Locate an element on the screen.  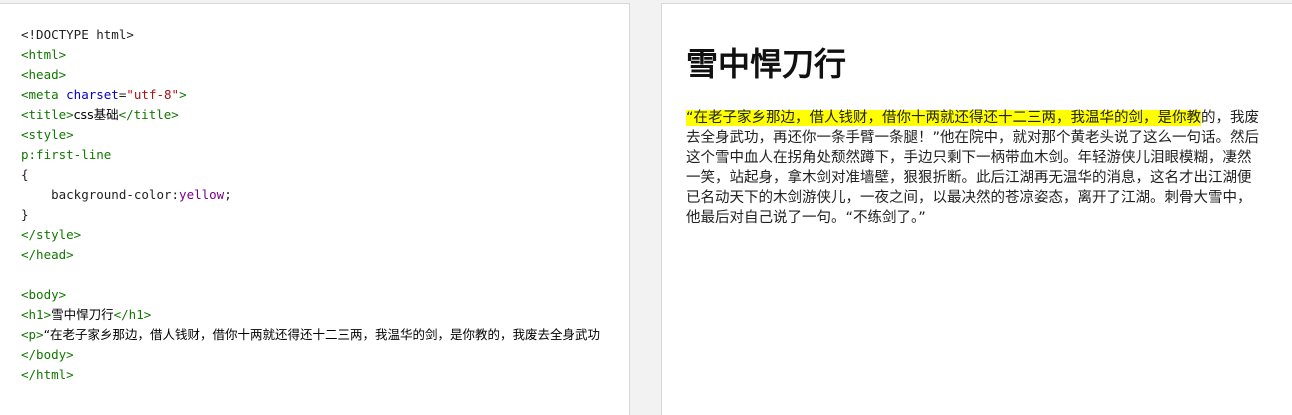
code-line: } is located at coordinates (319, 215).